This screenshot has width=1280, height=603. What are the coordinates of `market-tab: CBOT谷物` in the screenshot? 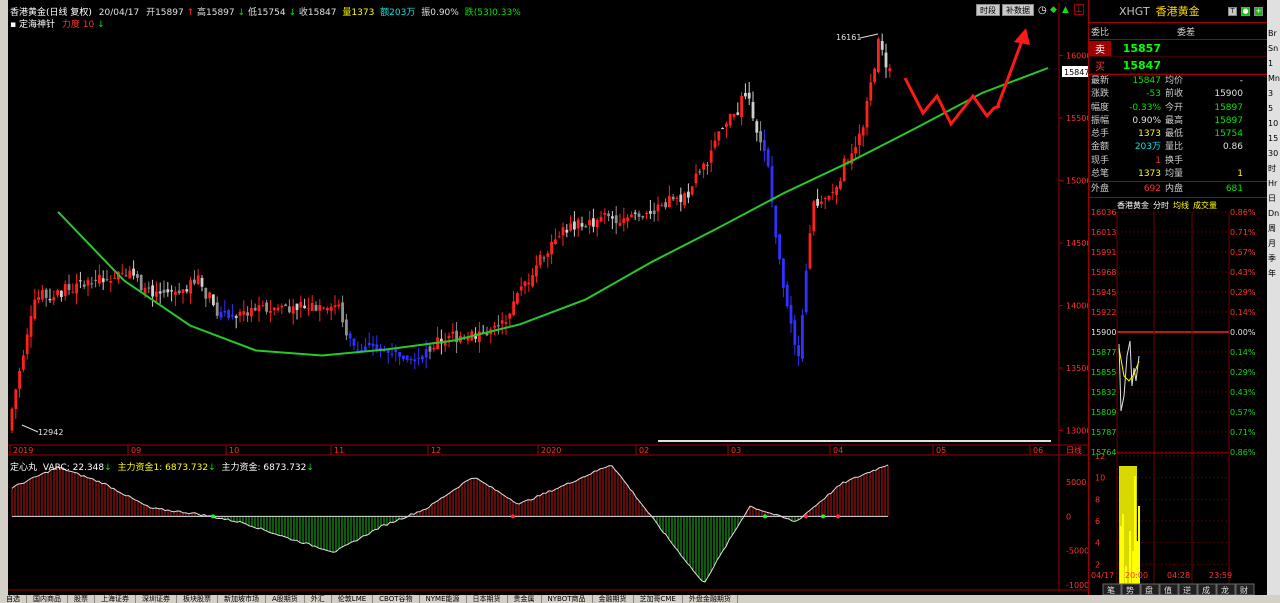 It's located at (396, 599).